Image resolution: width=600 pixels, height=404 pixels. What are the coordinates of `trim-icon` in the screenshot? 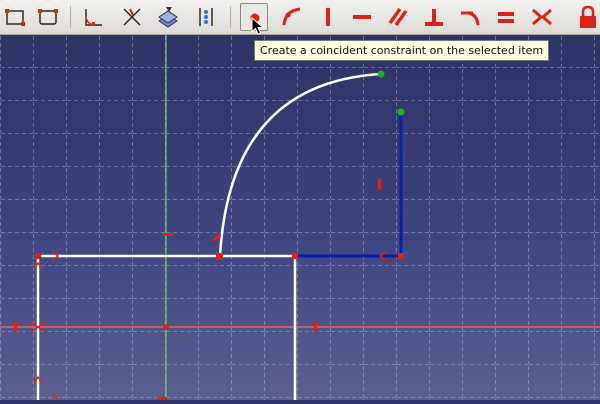 It's located at (132, 17).